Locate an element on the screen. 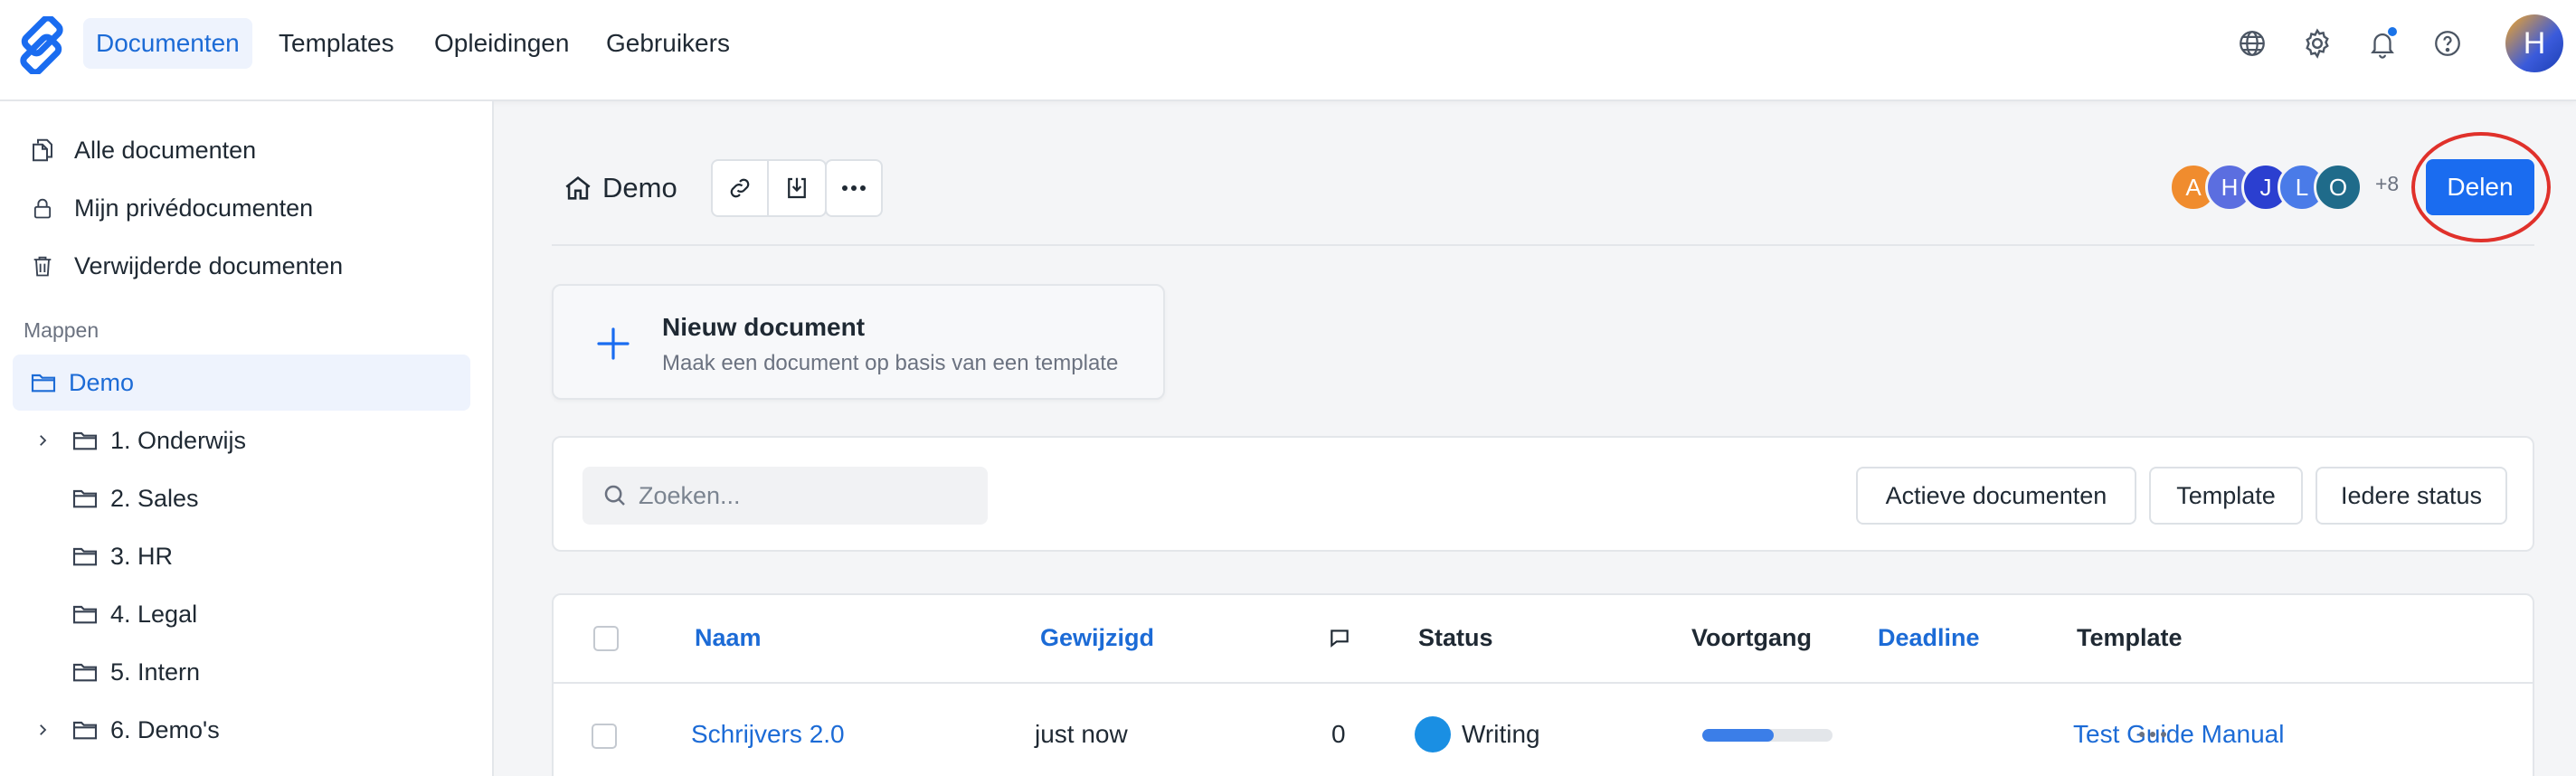 The width and height of the screenshot is (2576, 776). progress-bar is located at coordinates (1767, 736).